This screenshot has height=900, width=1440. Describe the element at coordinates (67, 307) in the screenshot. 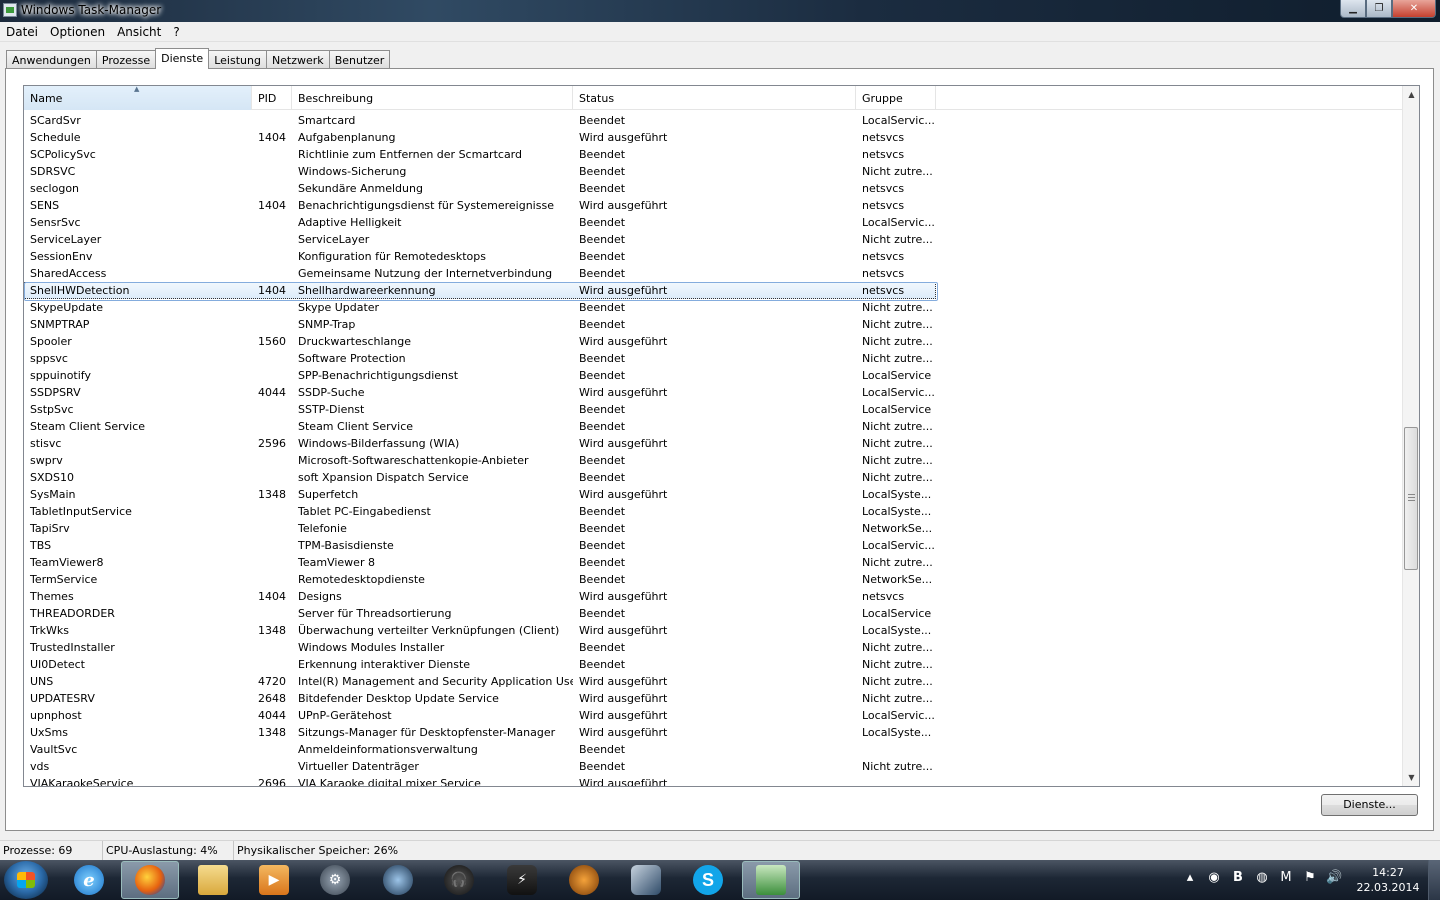

I see `service-name-cell: SkypeUpdate` at that location.